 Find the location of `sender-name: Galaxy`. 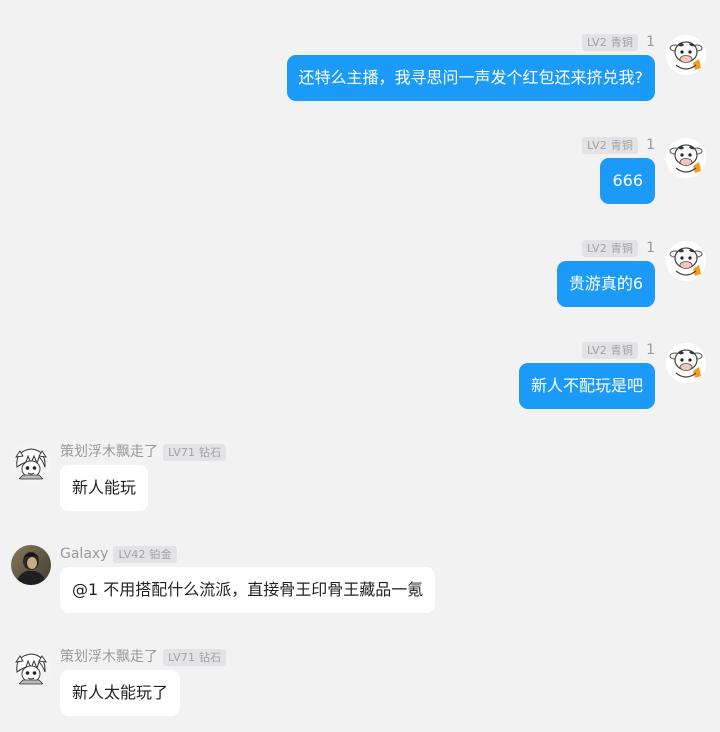

sender-name: Galaxy is located at coordinates (84, 554).